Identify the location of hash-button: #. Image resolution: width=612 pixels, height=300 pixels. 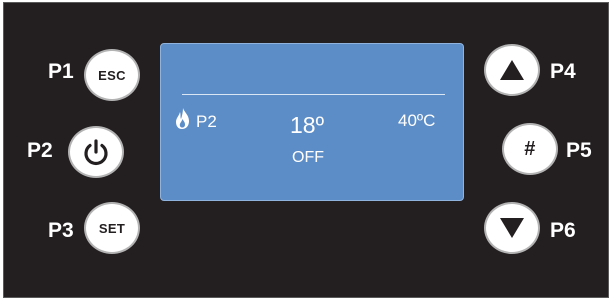
(530, 149).